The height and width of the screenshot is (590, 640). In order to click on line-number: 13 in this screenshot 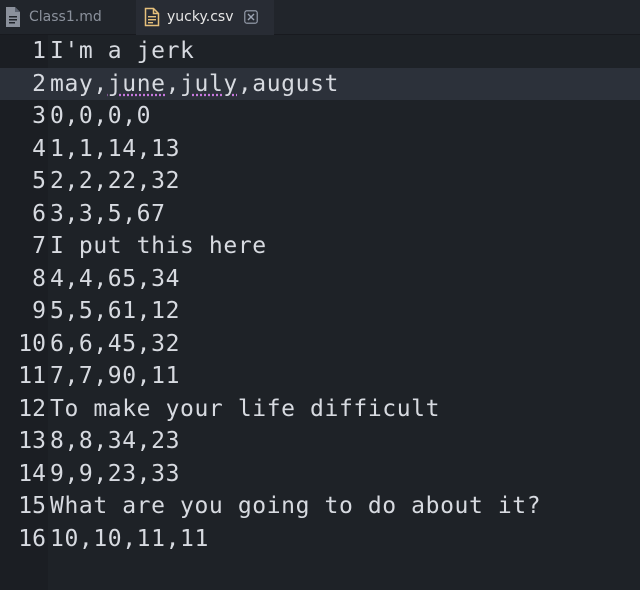, I will do `click(32, 441)`.